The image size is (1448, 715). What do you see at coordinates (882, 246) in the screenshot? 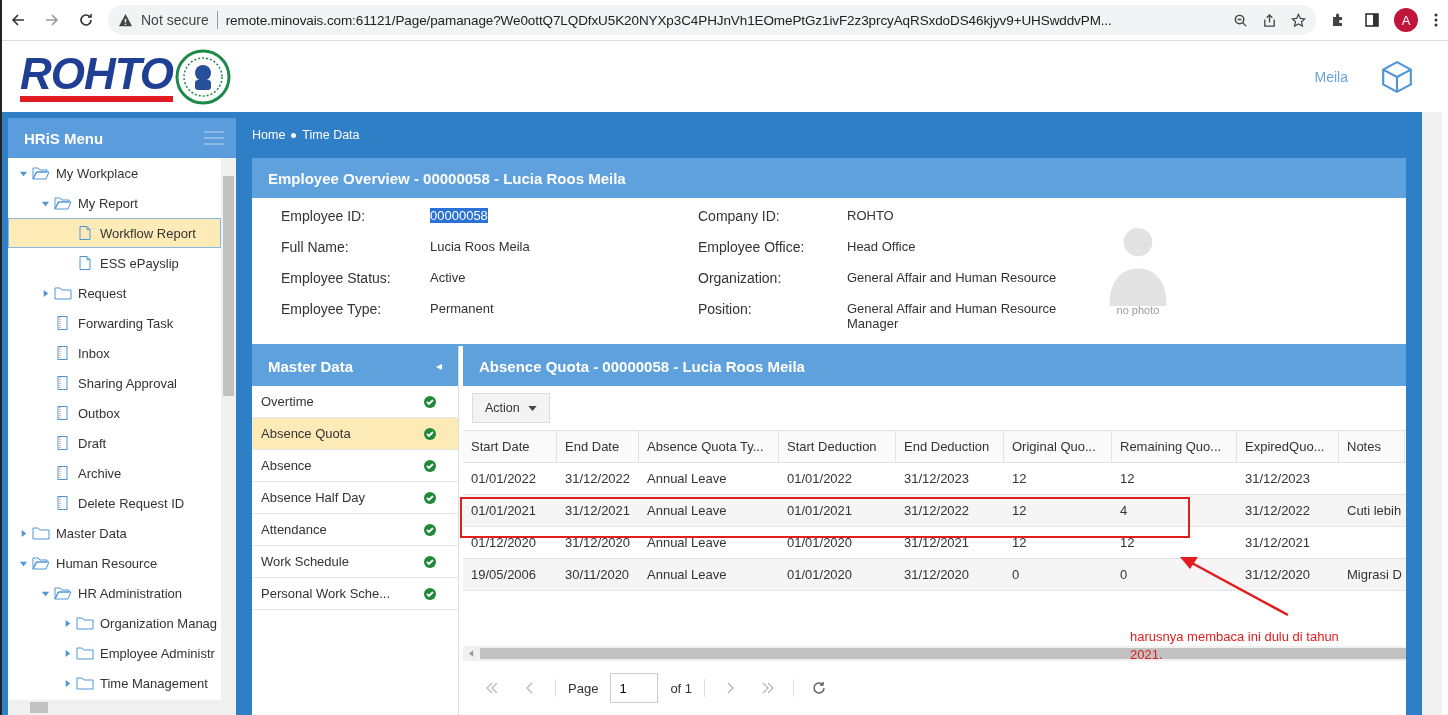
I see `field-value: Head Office` at bounding box center [882, 246].